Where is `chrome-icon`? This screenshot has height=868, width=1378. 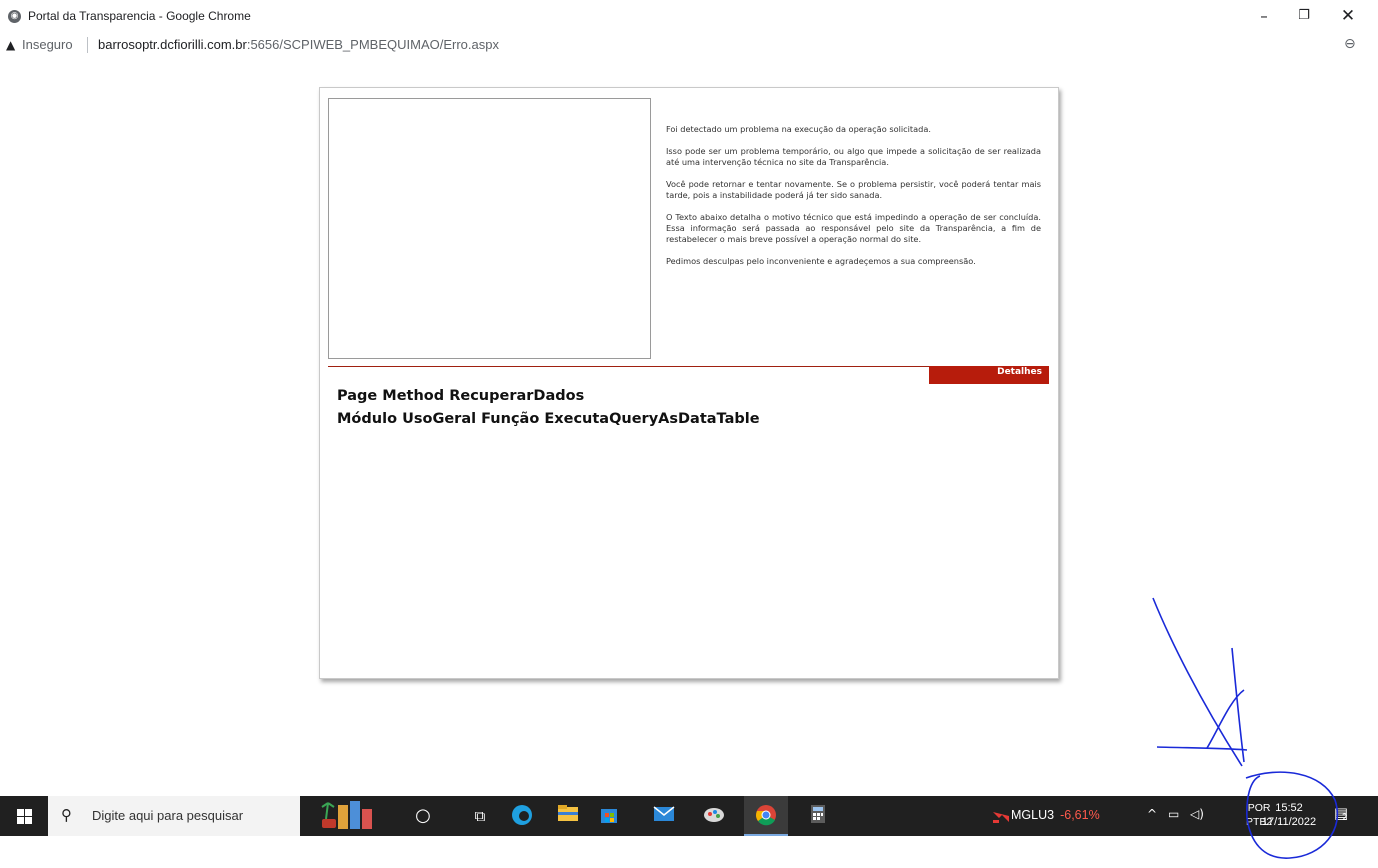
chrome-icon is located at coordinates (766, 816).